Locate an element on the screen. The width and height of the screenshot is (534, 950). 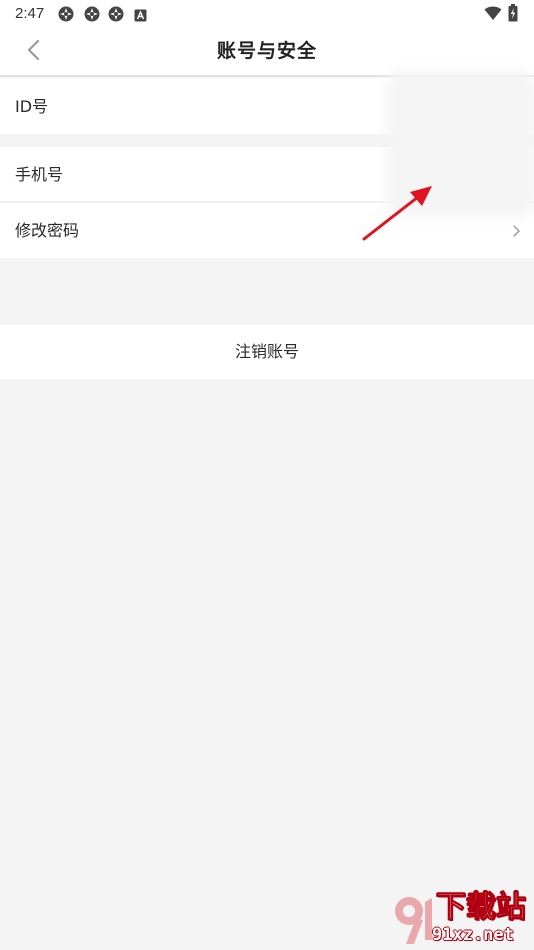
keyboard-a-icon is located at coordinates (142, 15).